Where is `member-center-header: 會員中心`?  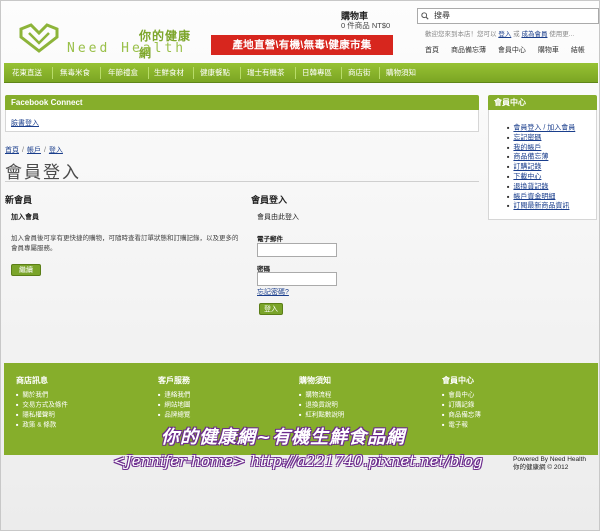 member-center-header: 會員中心 is located at coordinates (542, 102).